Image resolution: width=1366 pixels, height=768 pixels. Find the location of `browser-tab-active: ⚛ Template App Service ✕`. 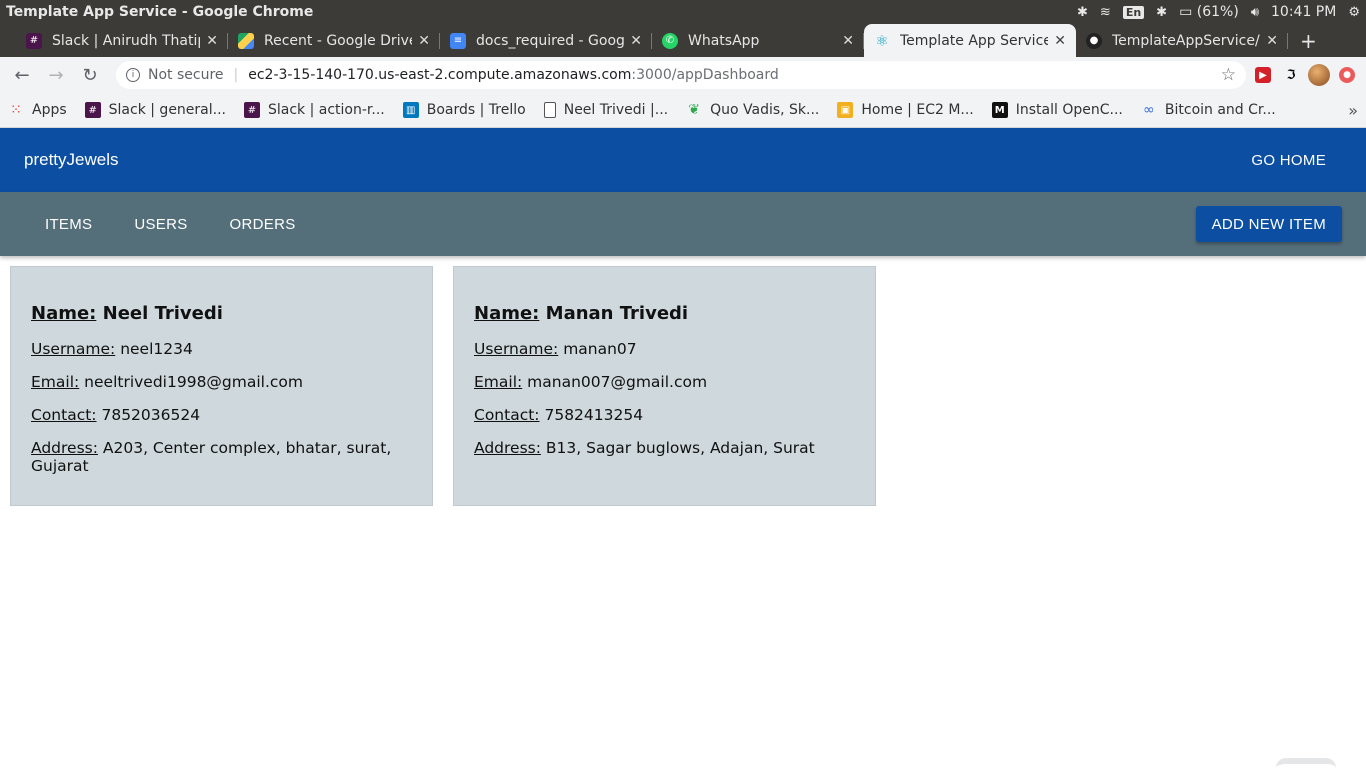

browser-tab-active: ⚛ Template App Service ✕ is located at coordinates (970, 40).